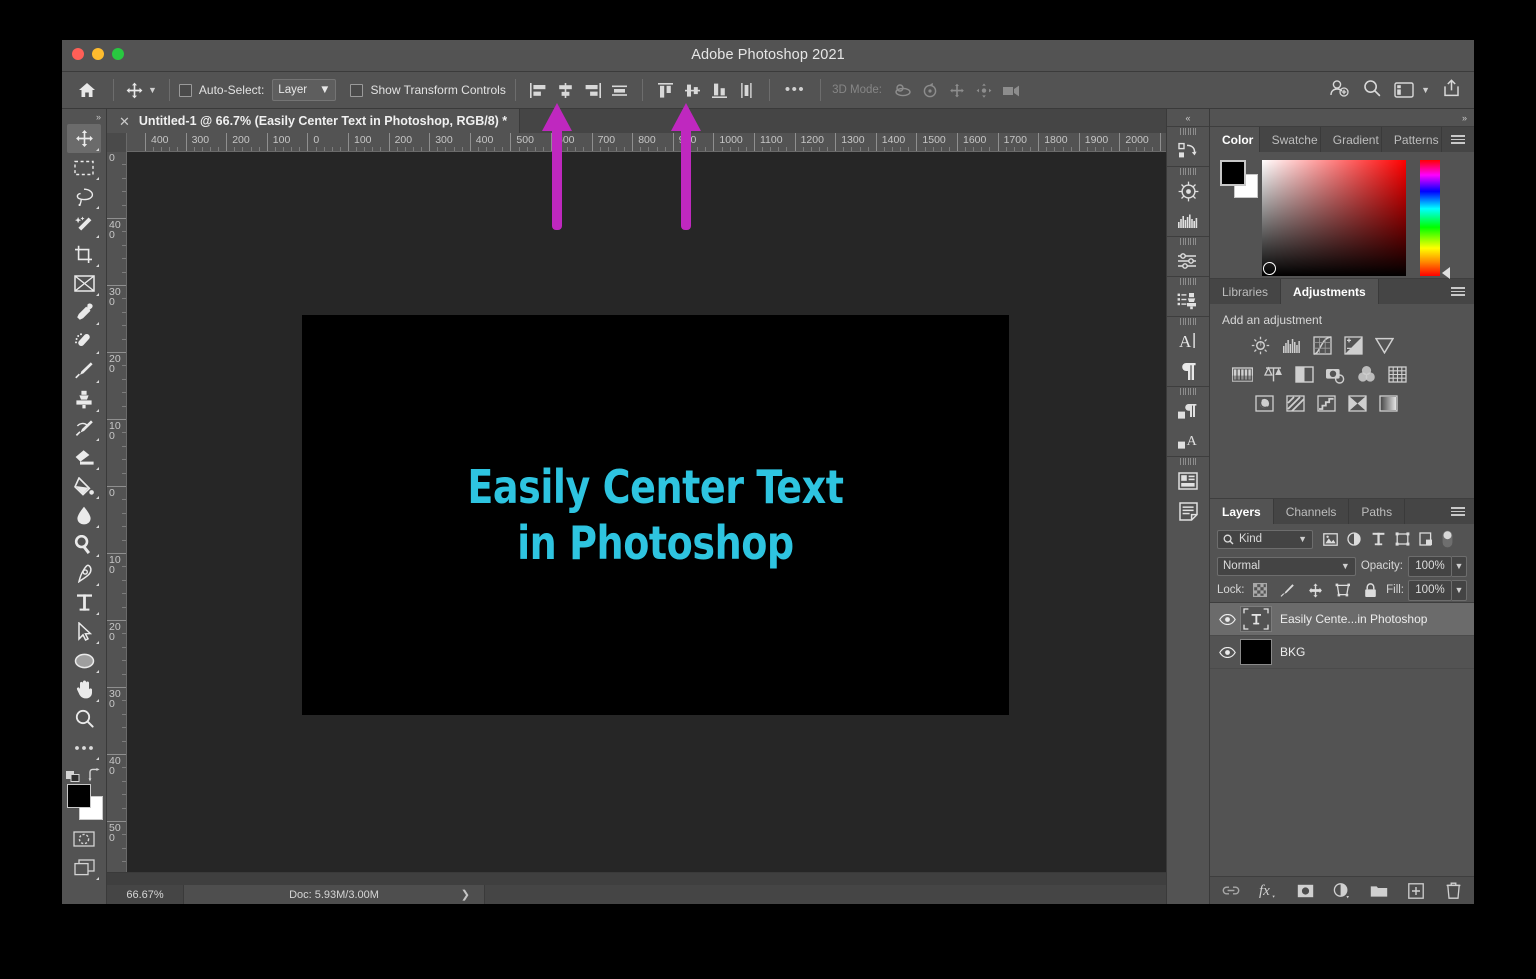  I want to click on vertical-ruler: 04003002001000100200300400500600, so click(117, 512).